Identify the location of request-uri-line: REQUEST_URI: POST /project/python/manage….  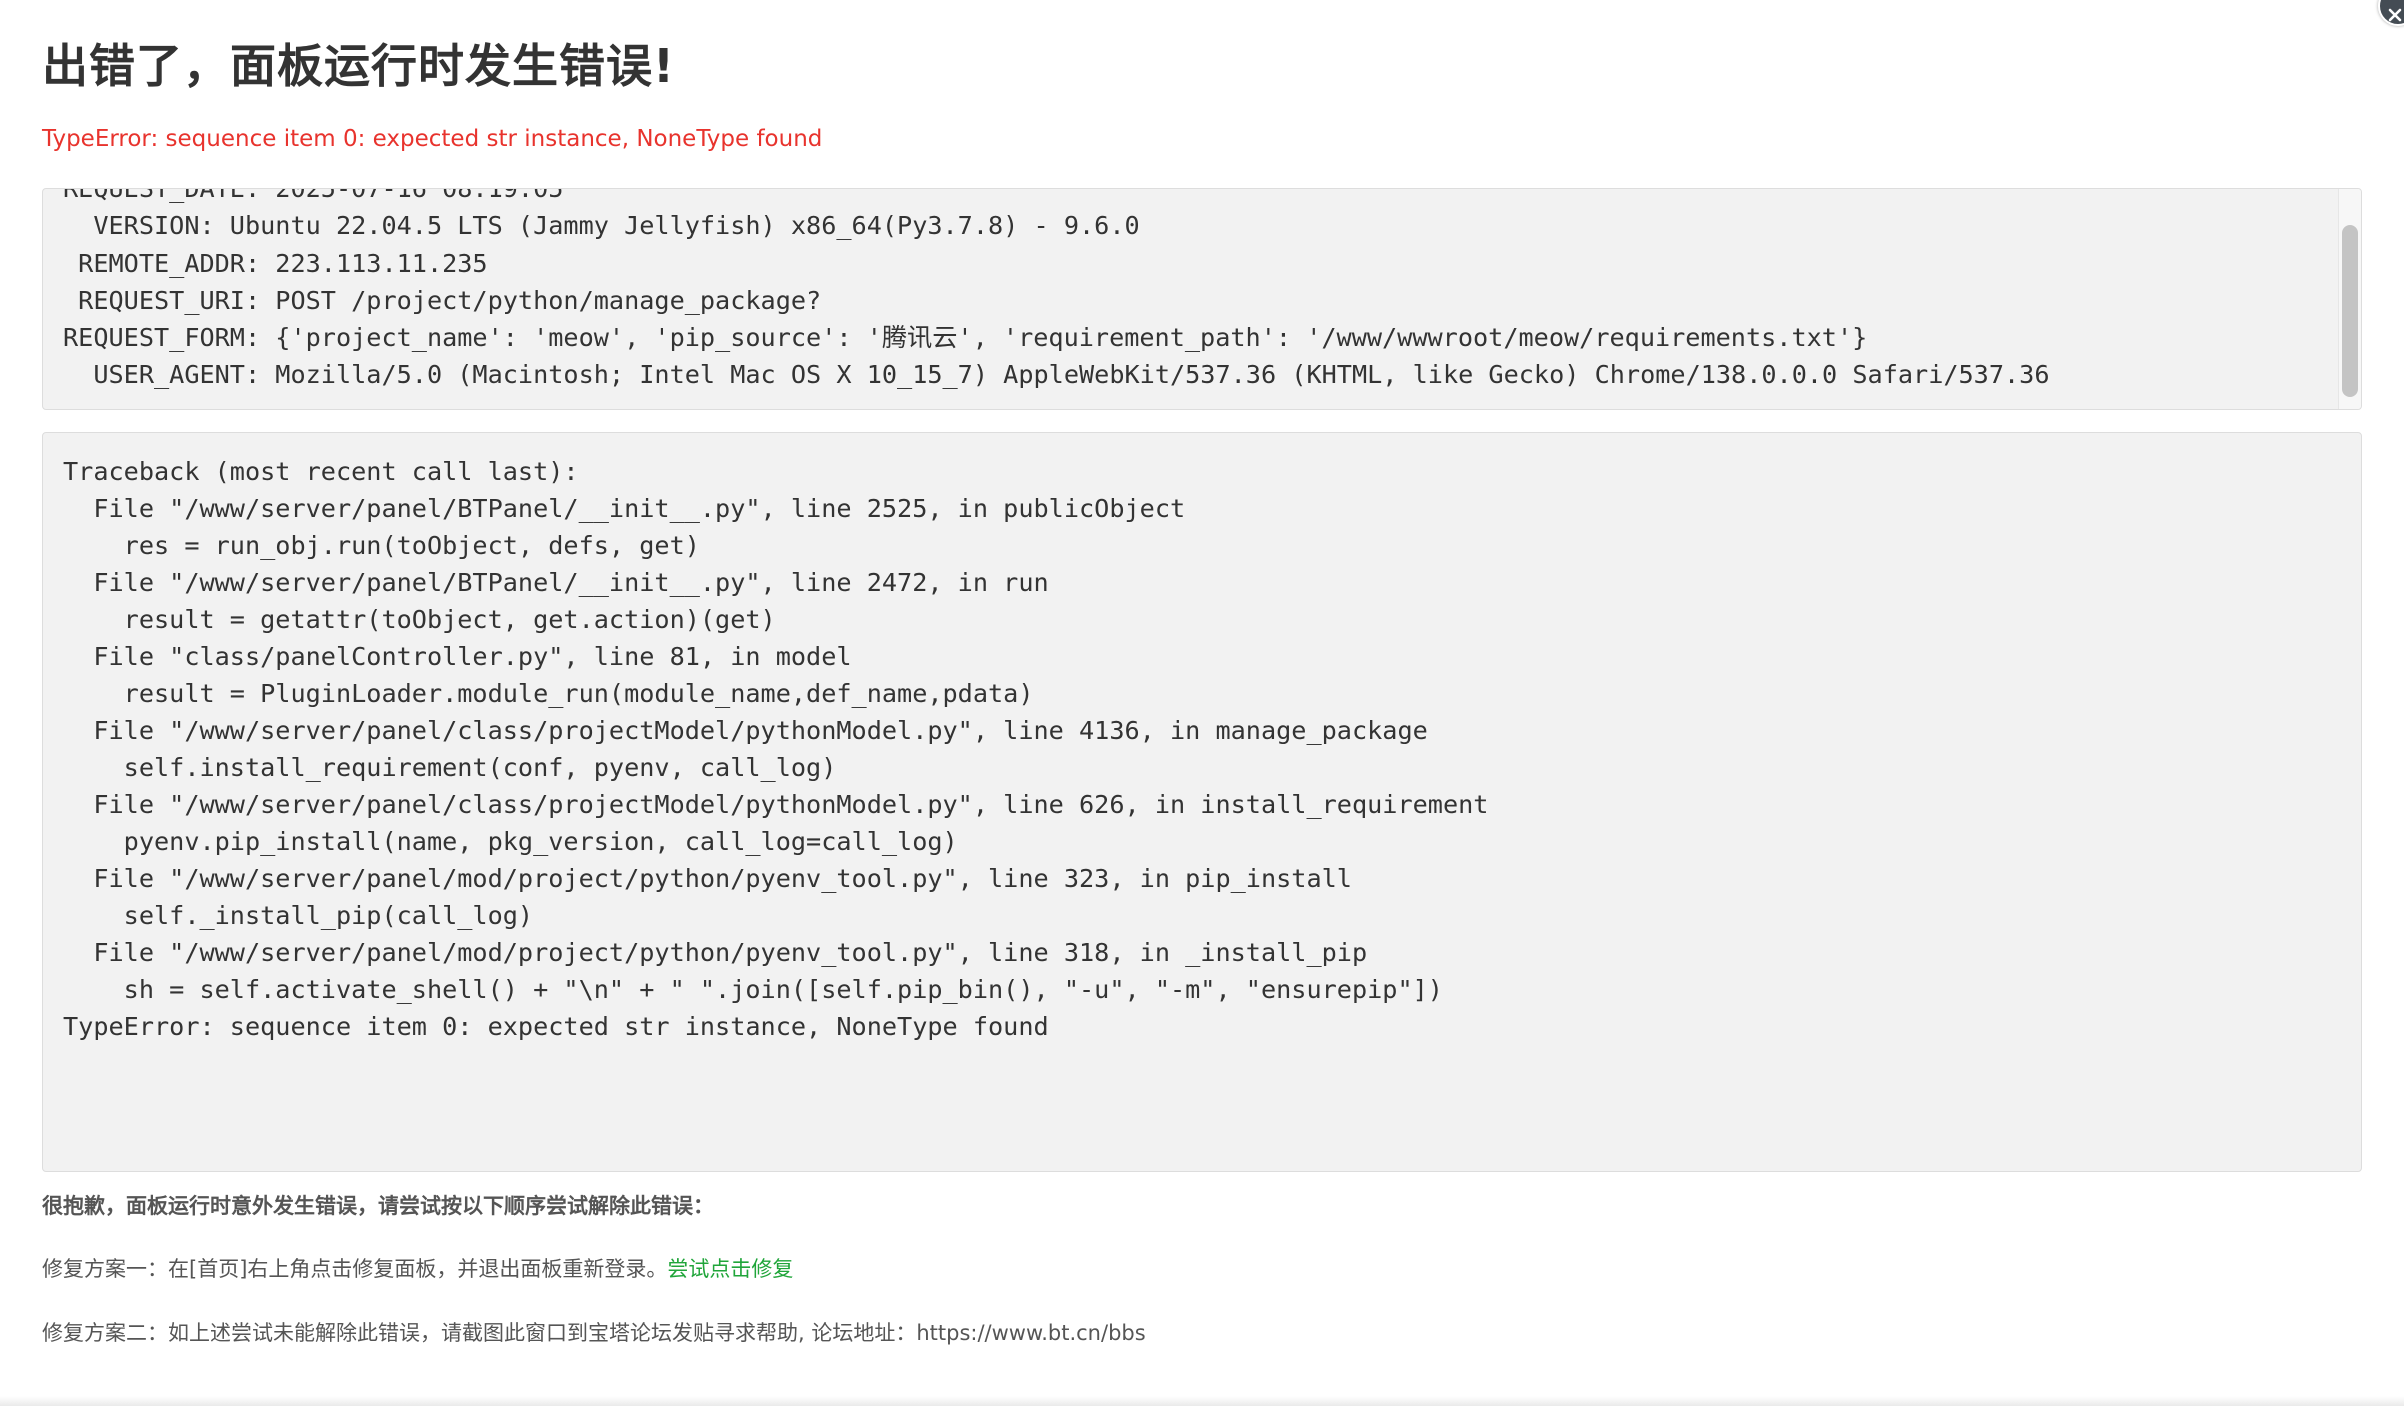
(442, 300).